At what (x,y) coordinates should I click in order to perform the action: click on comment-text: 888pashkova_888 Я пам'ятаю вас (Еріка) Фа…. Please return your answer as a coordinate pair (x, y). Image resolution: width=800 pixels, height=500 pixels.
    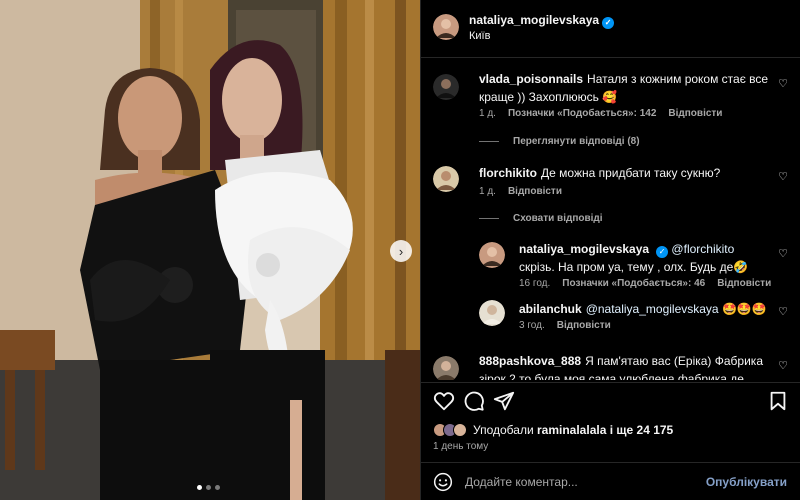
    Looking at the image, I should click on (624, 366).